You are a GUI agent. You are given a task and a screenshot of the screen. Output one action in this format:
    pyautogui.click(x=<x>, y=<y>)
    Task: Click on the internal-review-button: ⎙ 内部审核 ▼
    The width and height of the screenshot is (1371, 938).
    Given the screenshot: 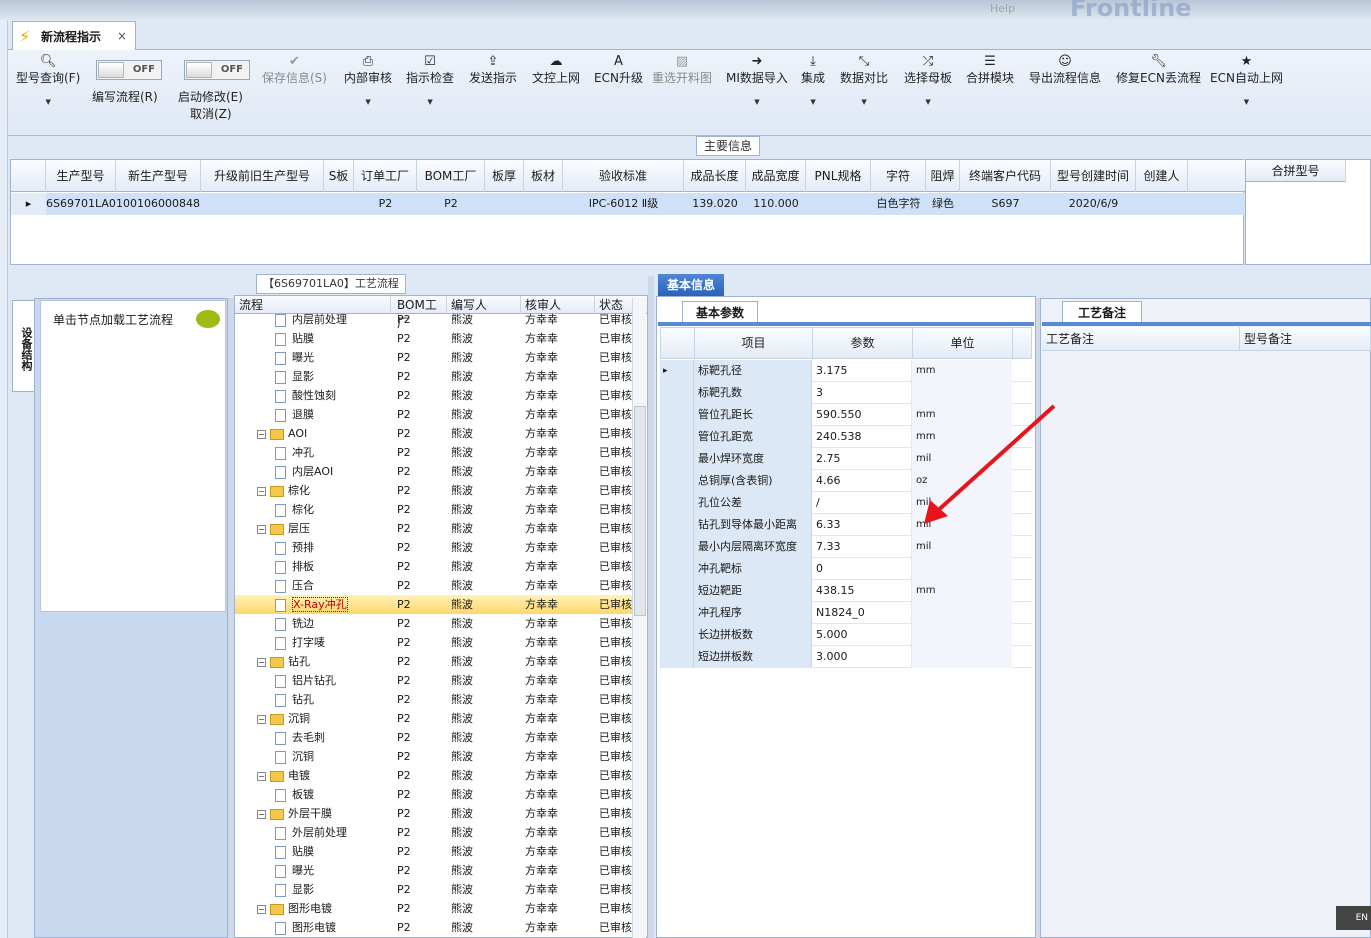 What is the action you would take?
    pyautogui.click(x=368, y=80)
    